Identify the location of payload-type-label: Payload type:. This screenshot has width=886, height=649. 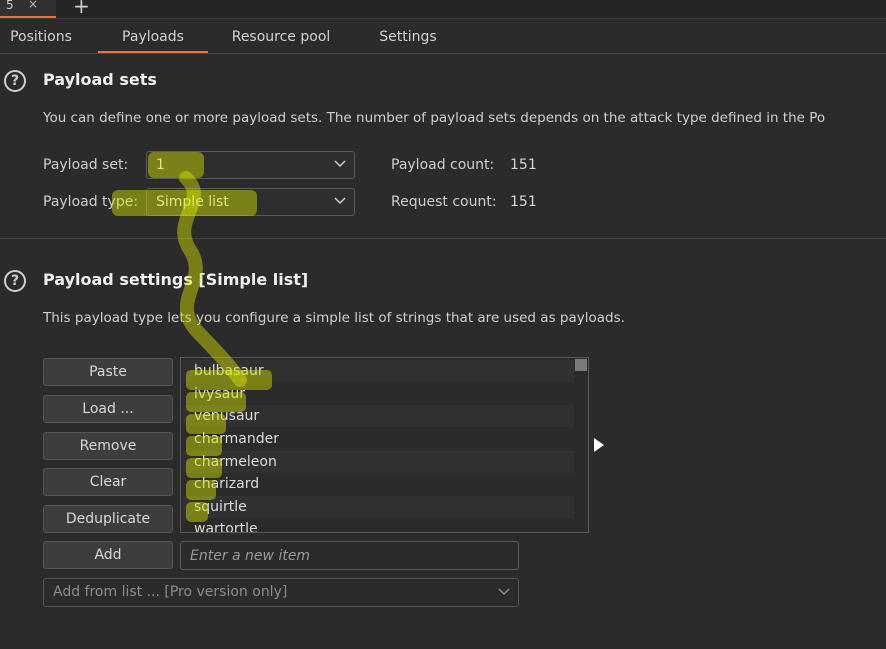
(91, 202).